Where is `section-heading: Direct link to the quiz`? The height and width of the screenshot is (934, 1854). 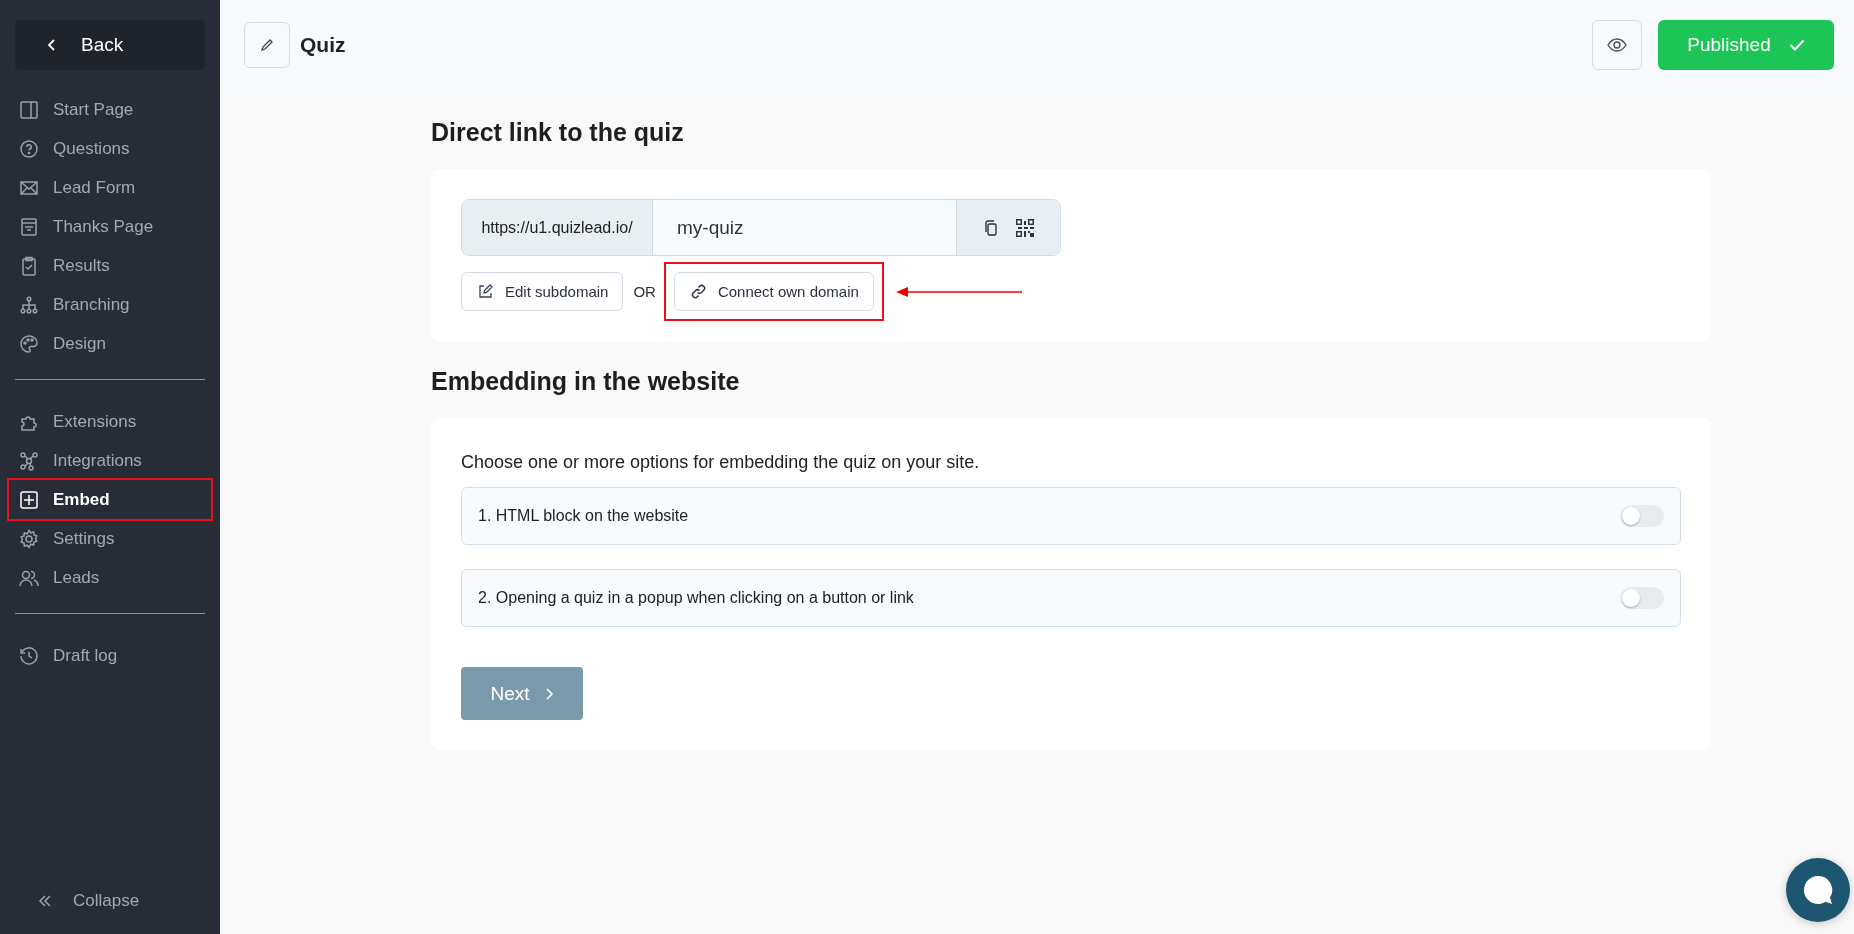 section-heading: Direct link to the quiz is located at coordinates (558, 132).